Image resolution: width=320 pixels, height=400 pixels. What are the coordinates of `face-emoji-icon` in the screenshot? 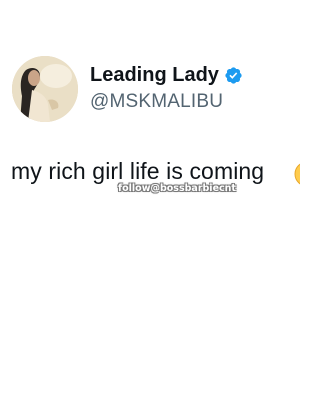 It's located at (297, 174).